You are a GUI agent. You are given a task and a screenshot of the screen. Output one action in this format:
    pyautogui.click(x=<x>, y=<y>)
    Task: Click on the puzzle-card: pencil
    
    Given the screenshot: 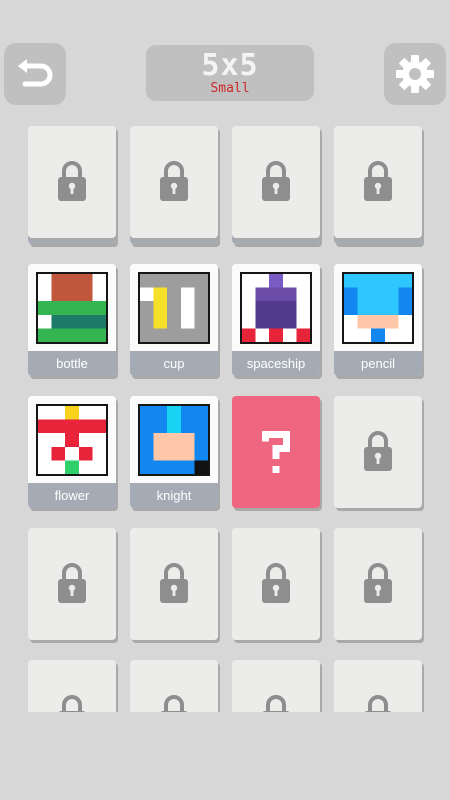 What is the action you would take?
    pyautogui.click(x=378, y=320)
    